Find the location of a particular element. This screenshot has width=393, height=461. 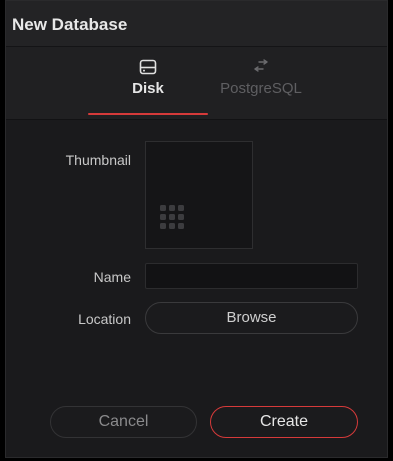

name-input is located at coordinates (251, 276).